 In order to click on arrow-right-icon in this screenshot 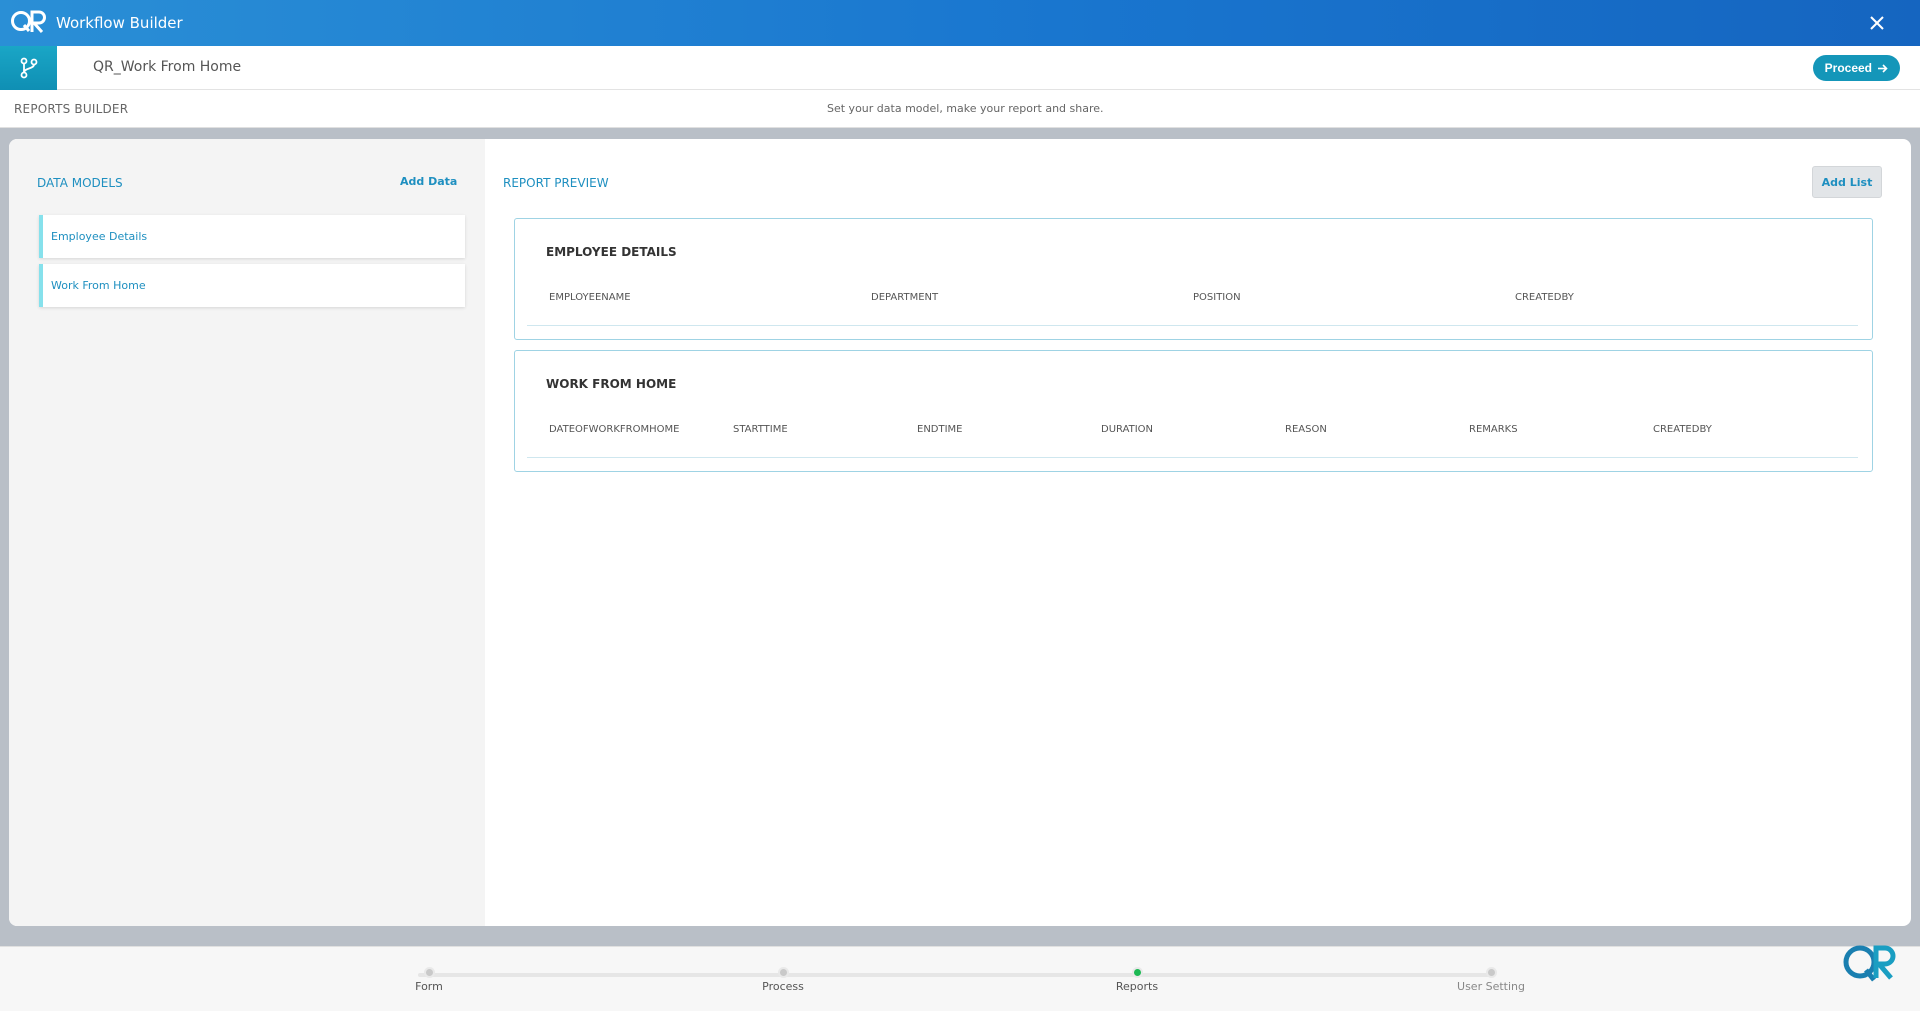, I will do `click(1883, 68)`.